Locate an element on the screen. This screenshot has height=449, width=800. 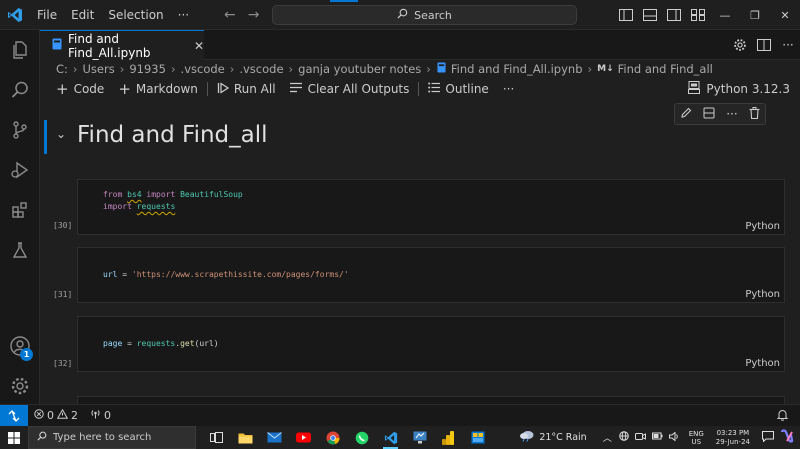
warning-icon is located at coordinates (62, 415).